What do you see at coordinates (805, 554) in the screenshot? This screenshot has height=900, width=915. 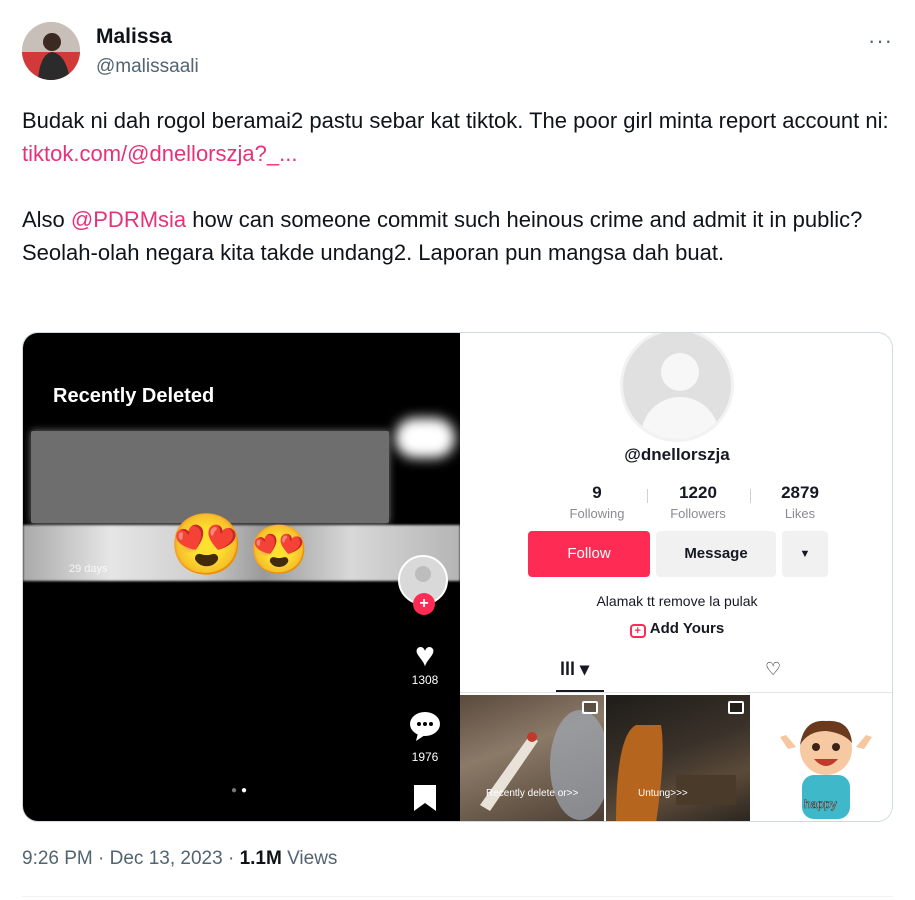 I see `dropdown-icon: ▼` at bounding box center [805, 554].